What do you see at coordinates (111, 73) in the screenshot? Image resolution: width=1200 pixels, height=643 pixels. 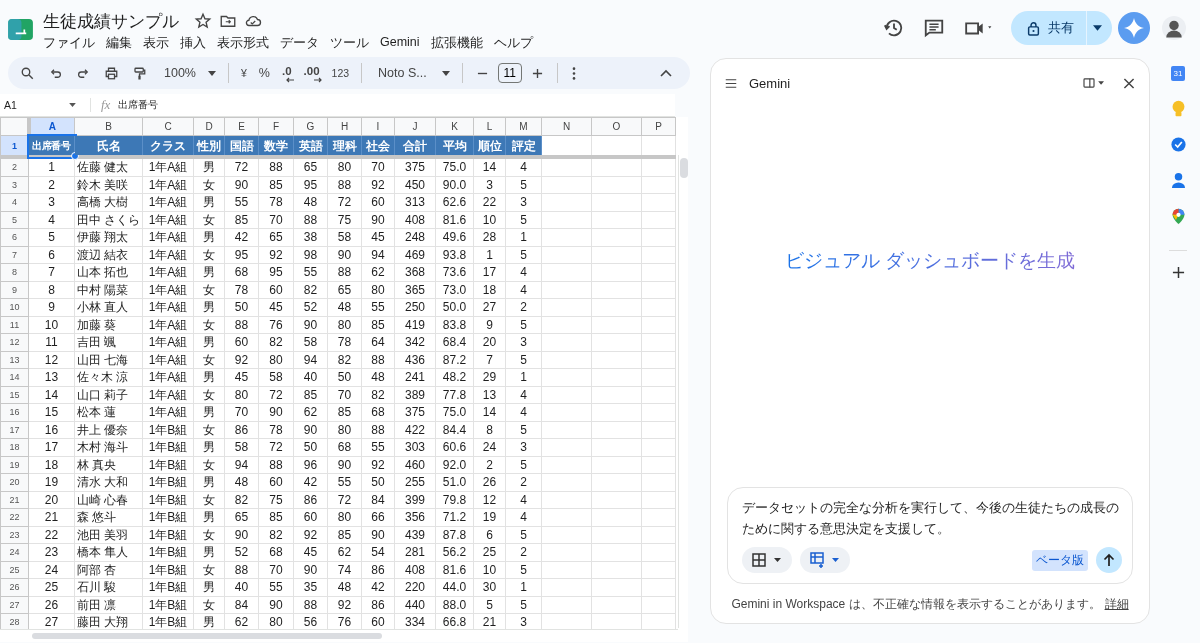 I see `print-icon` at bounding box center [111, 73].